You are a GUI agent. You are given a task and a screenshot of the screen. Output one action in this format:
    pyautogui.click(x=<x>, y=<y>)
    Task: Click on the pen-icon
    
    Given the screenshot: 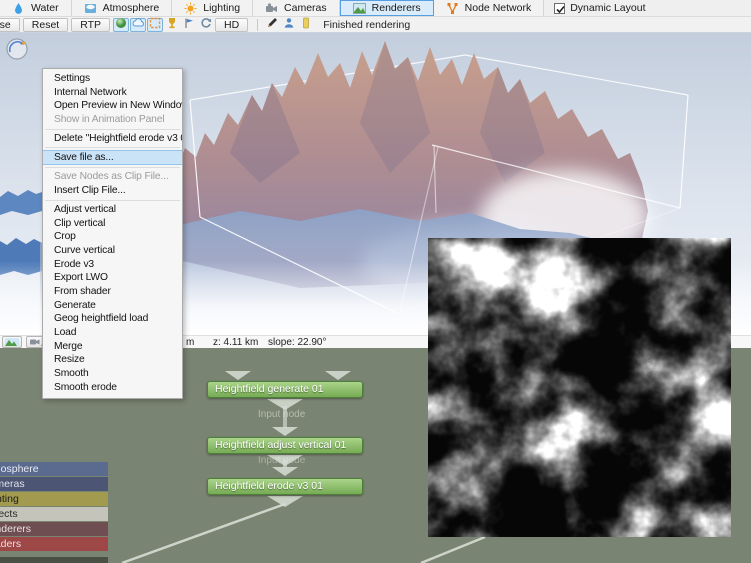 What is the action you would take?
    pyautogui.click(x=272, y=24)
    